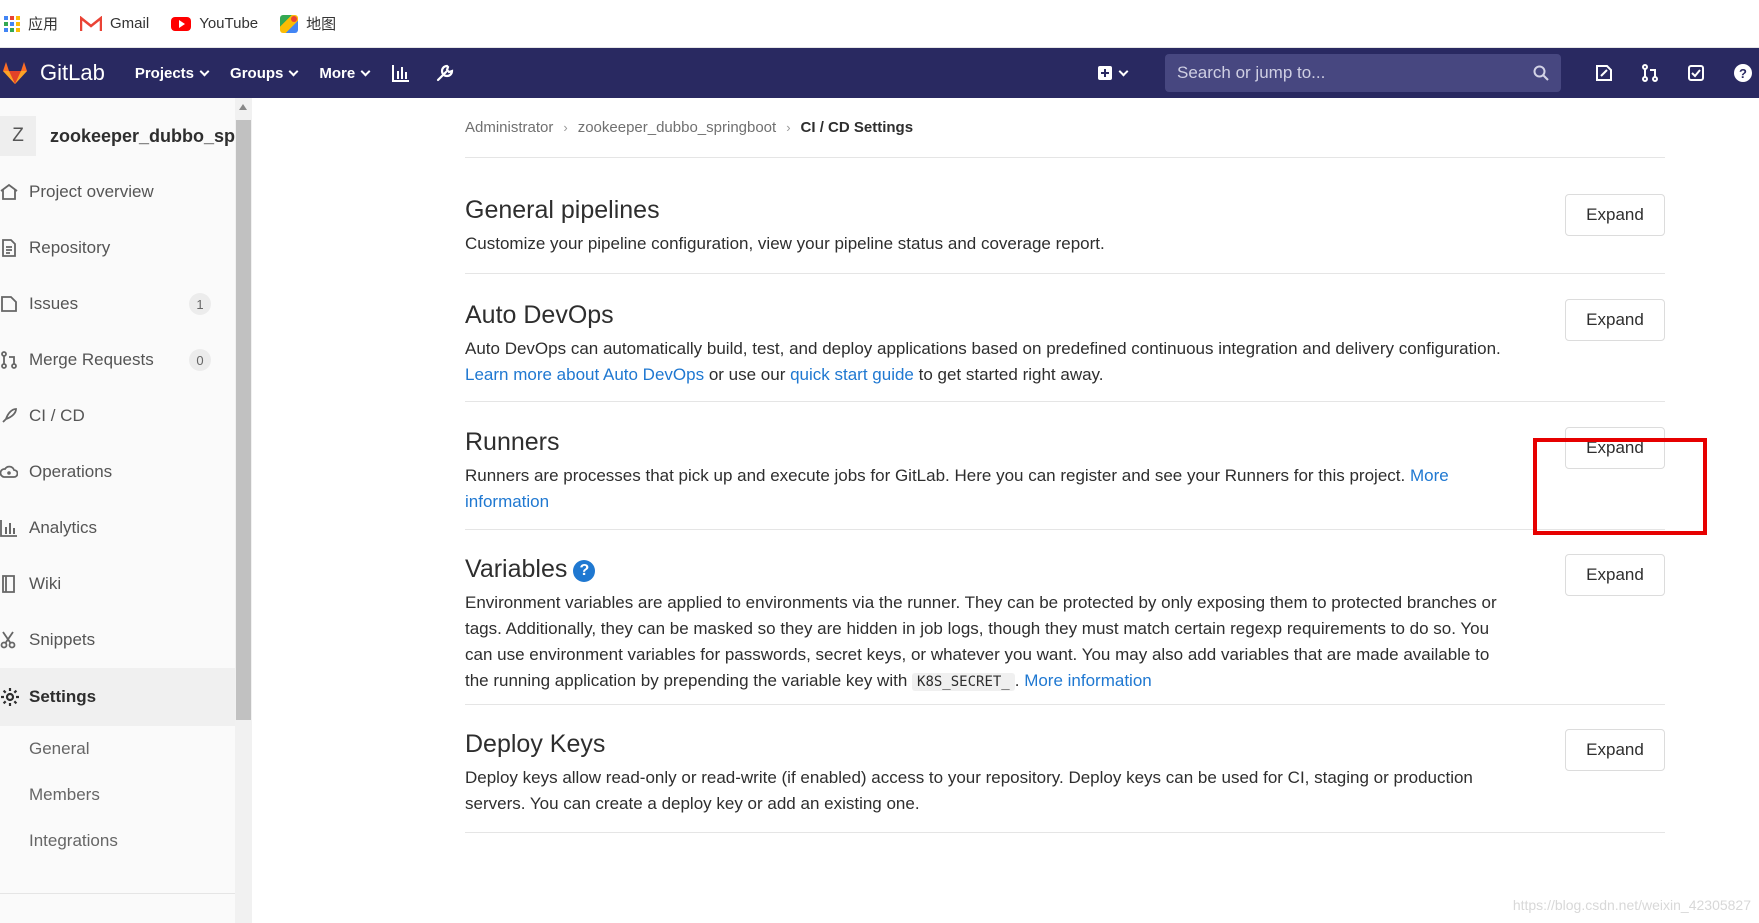  Describe the element at coordinates (13, 472) in the screenshot. I see `cloud-gear-icon` at that location.